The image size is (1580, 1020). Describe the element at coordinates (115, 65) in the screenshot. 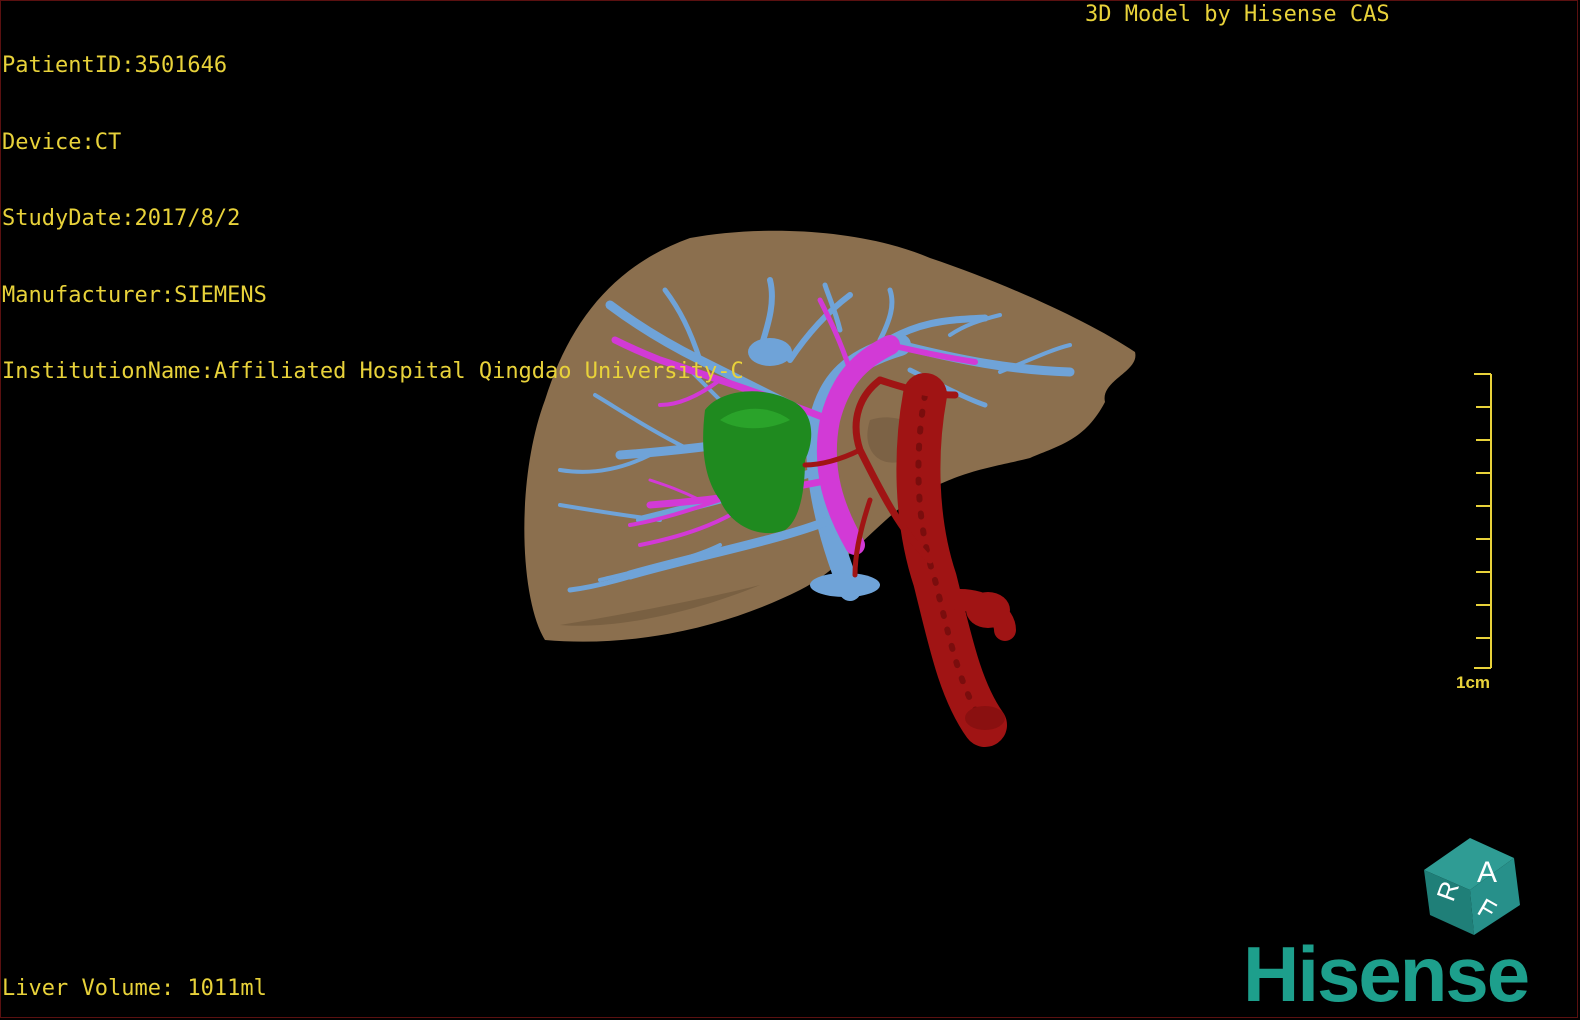

I see `patient-id: PatientID:3501646` at that location.